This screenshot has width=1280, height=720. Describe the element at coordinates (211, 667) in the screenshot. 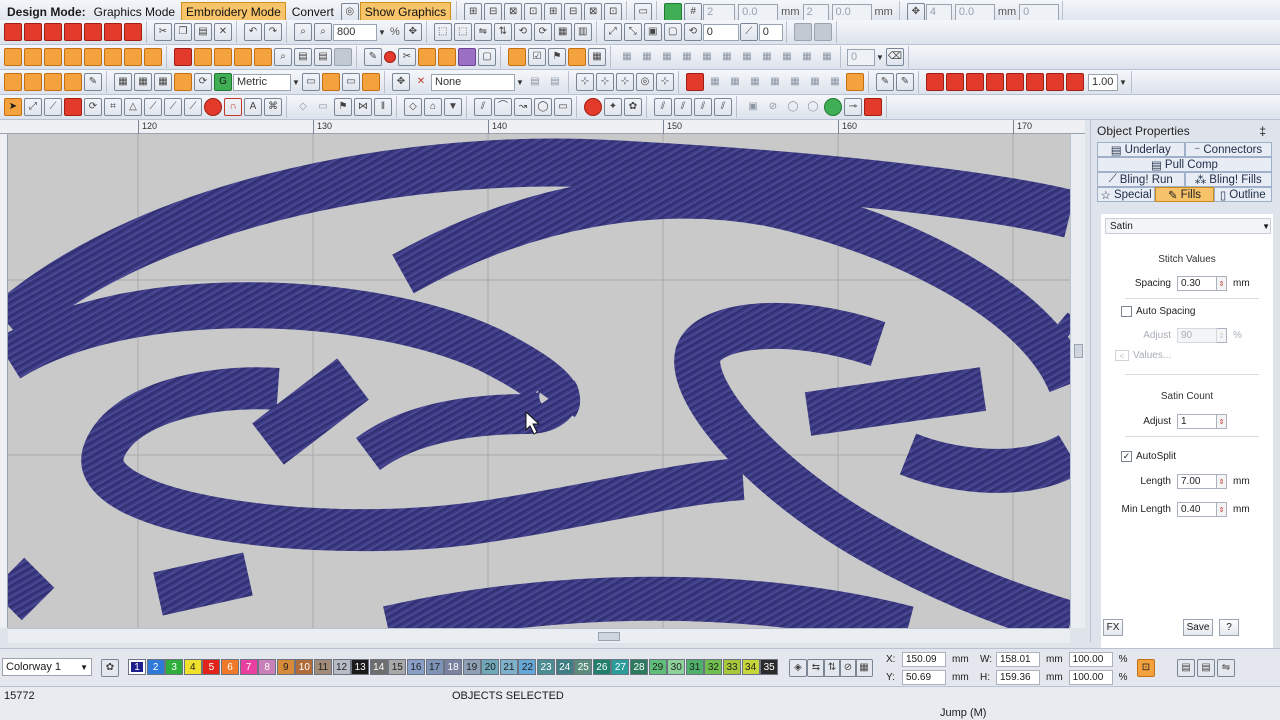

I see `thread-swatch-5: 5` at that location.